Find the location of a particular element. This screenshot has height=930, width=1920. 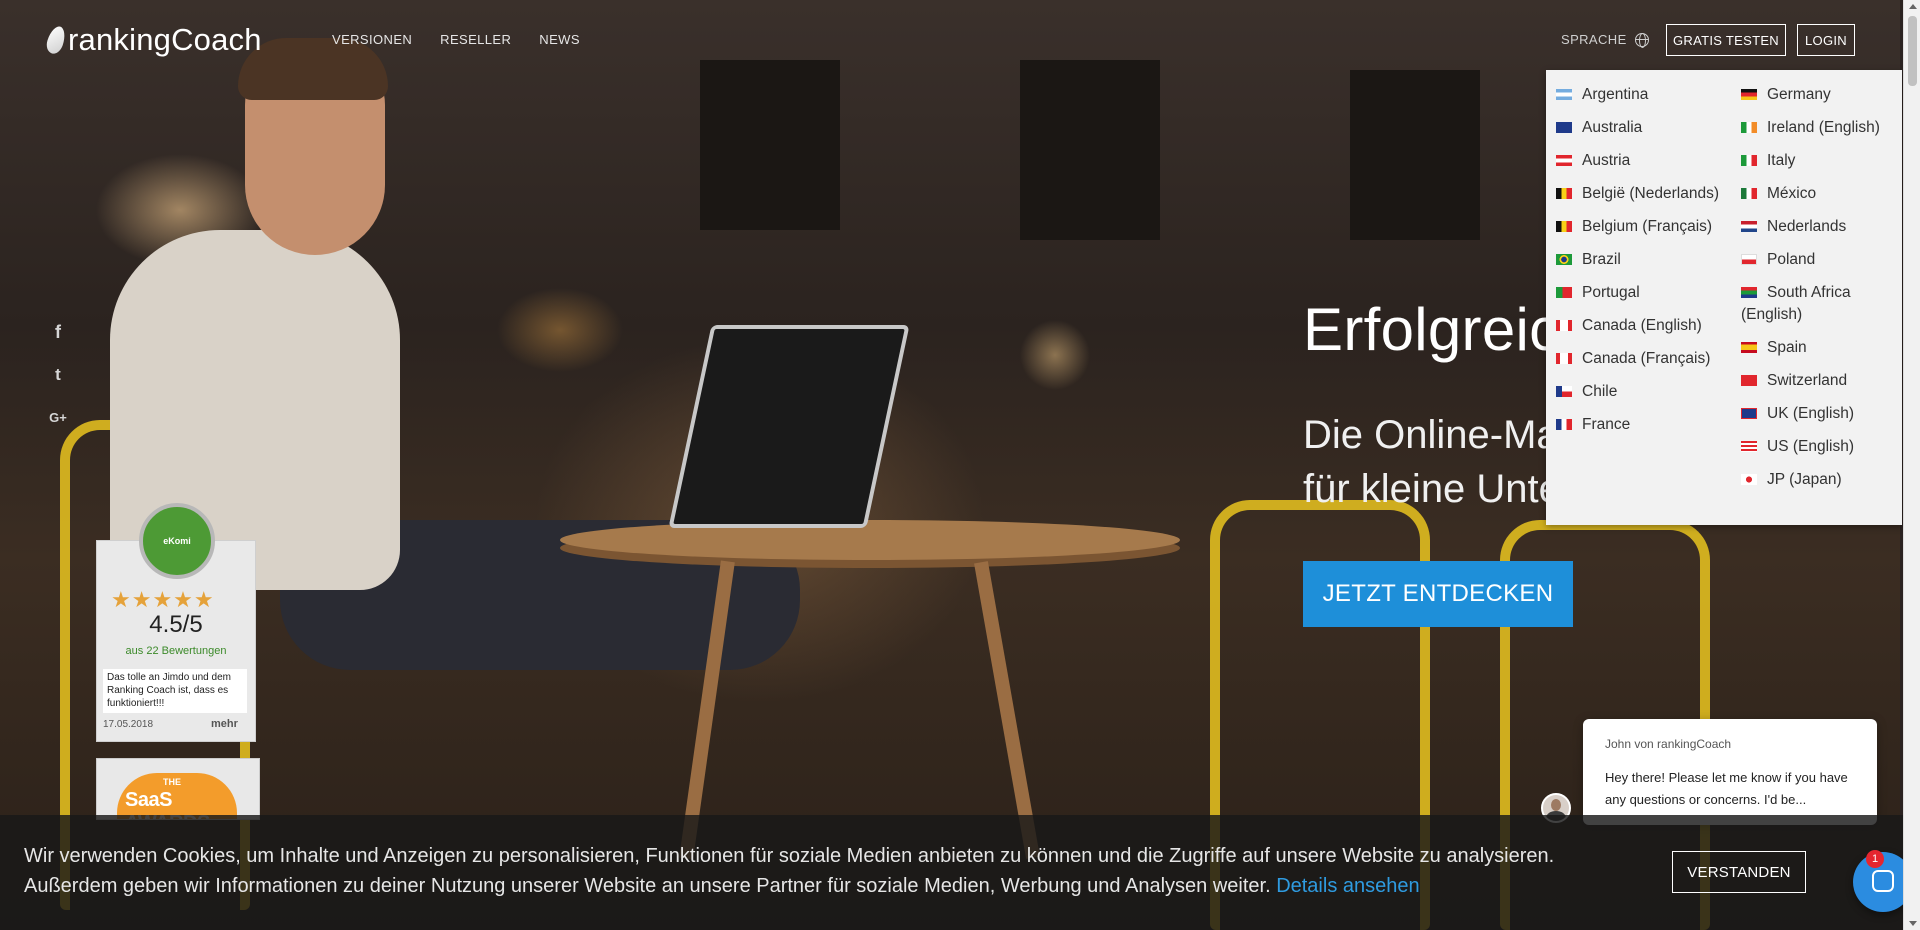

language-option-switzerland: Switzerland is located at coordinates (1816, 381).